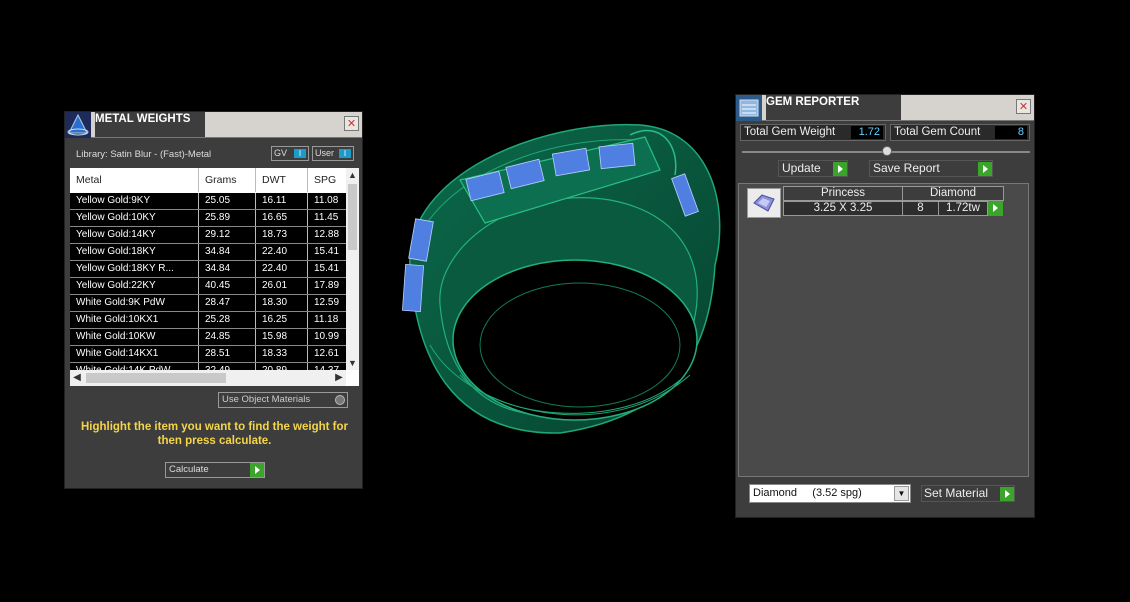  Describe the element at coordinates (227, 286) in the screenshot. I see `cell-grams: 40.45` at that location.